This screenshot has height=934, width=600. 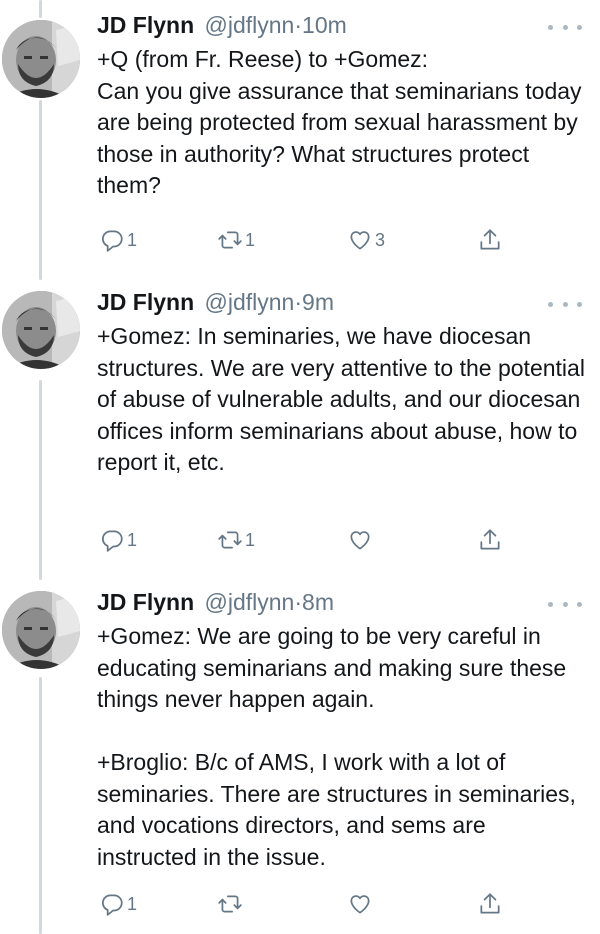 What do you see at coordinates (307, 904) in the screenshot?
I see `action-bar: 1` at bounding box center [307, 904].